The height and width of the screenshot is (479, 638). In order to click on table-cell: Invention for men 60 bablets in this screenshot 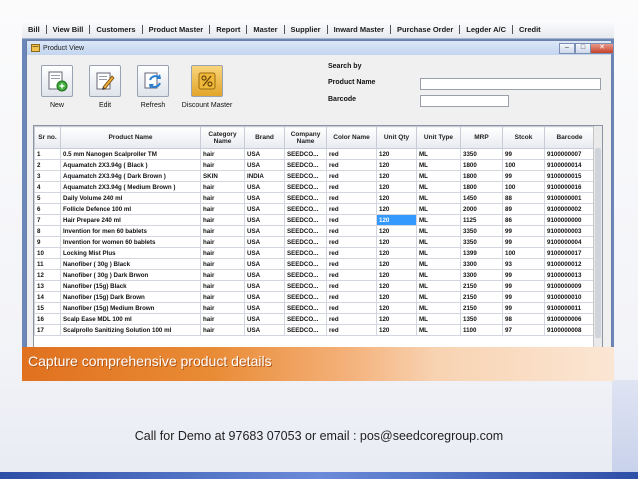, I will do `click(130, 231)`.